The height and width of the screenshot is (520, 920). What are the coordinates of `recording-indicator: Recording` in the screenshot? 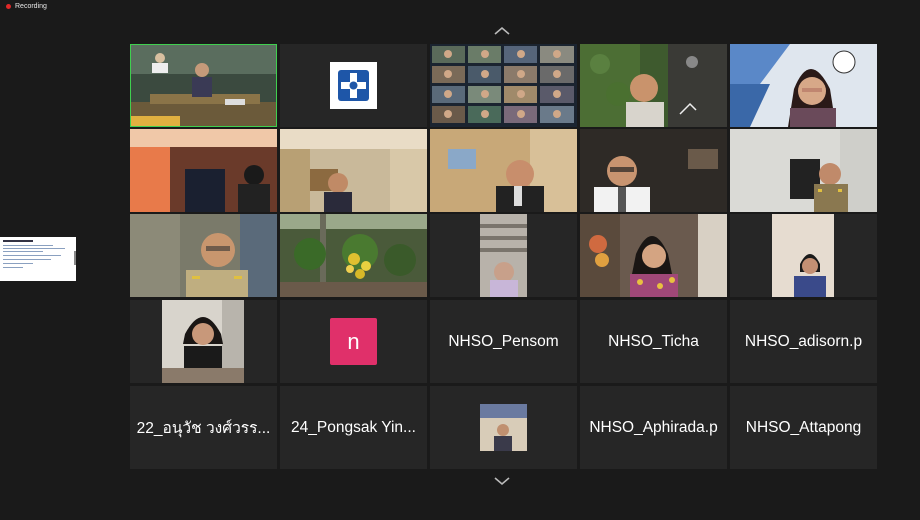 It's located at (26, 6).